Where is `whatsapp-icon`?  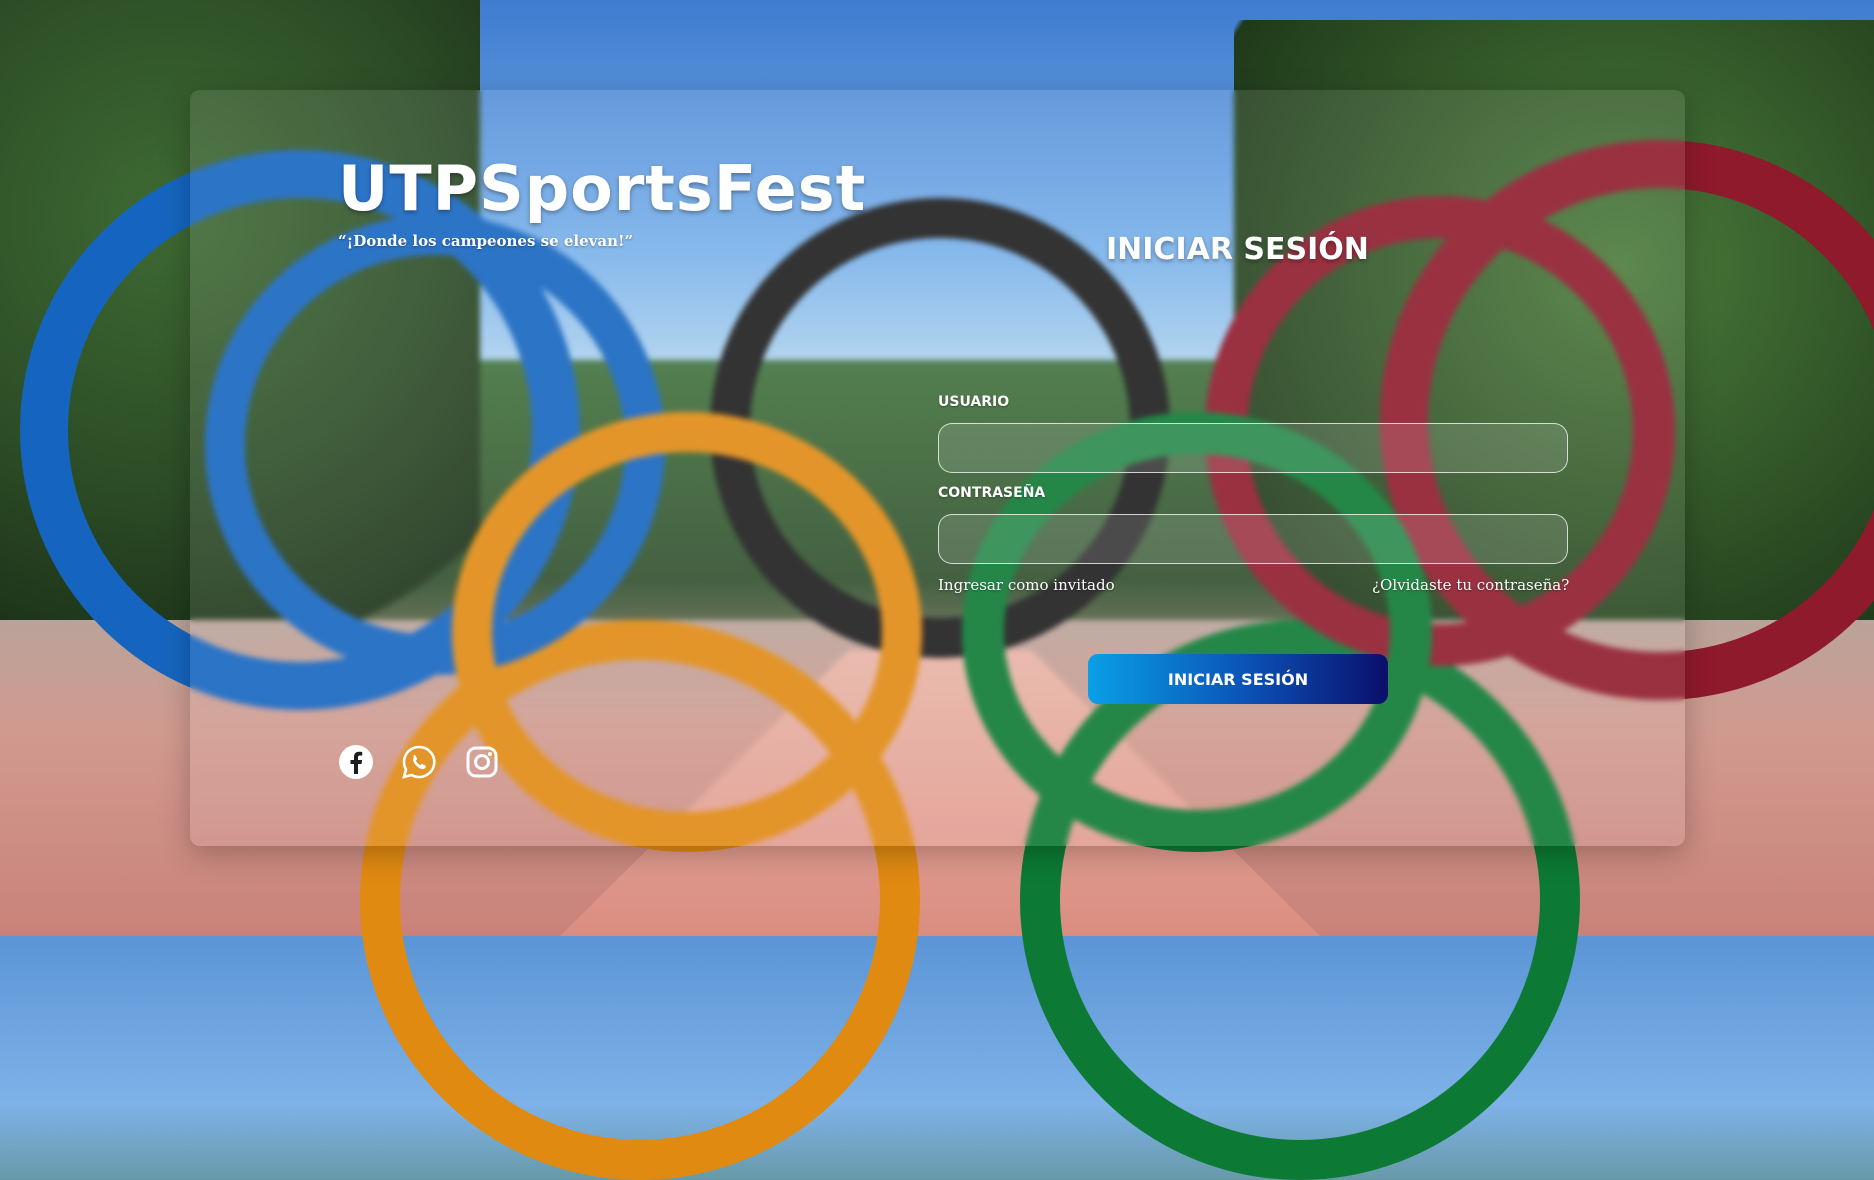 whatsapp-icon is located at coordinates (419, 762).